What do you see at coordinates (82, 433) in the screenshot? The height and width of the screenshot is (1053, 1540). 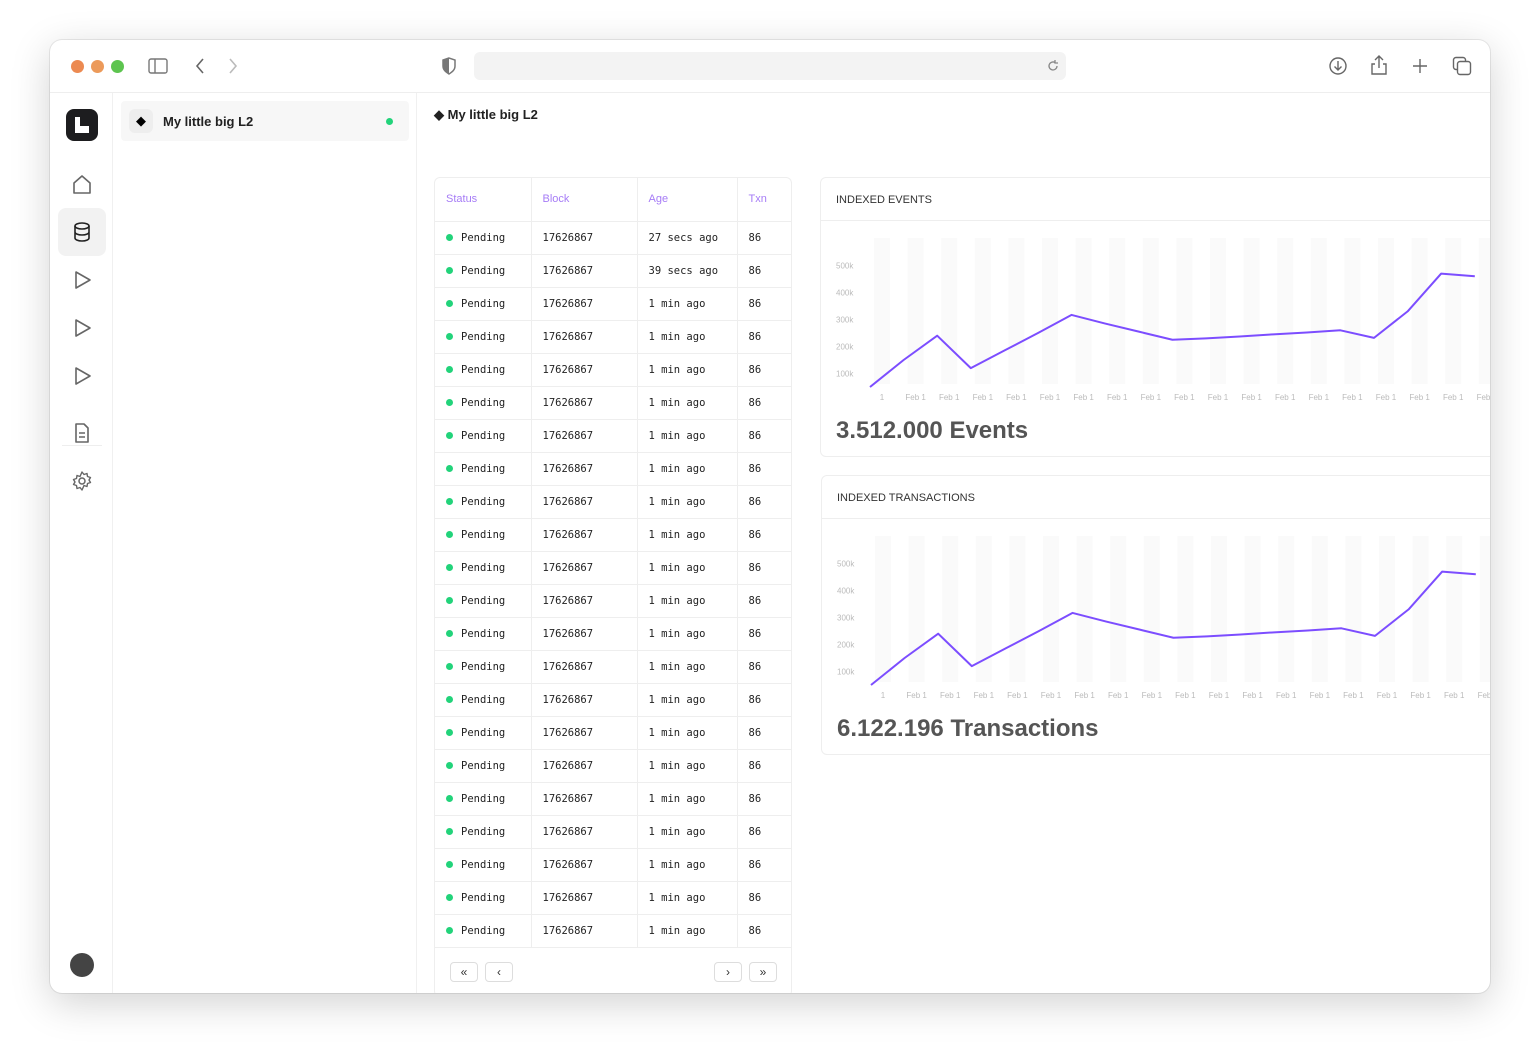 I see `sidebar-item-docs` at bounding box center [82, 433].